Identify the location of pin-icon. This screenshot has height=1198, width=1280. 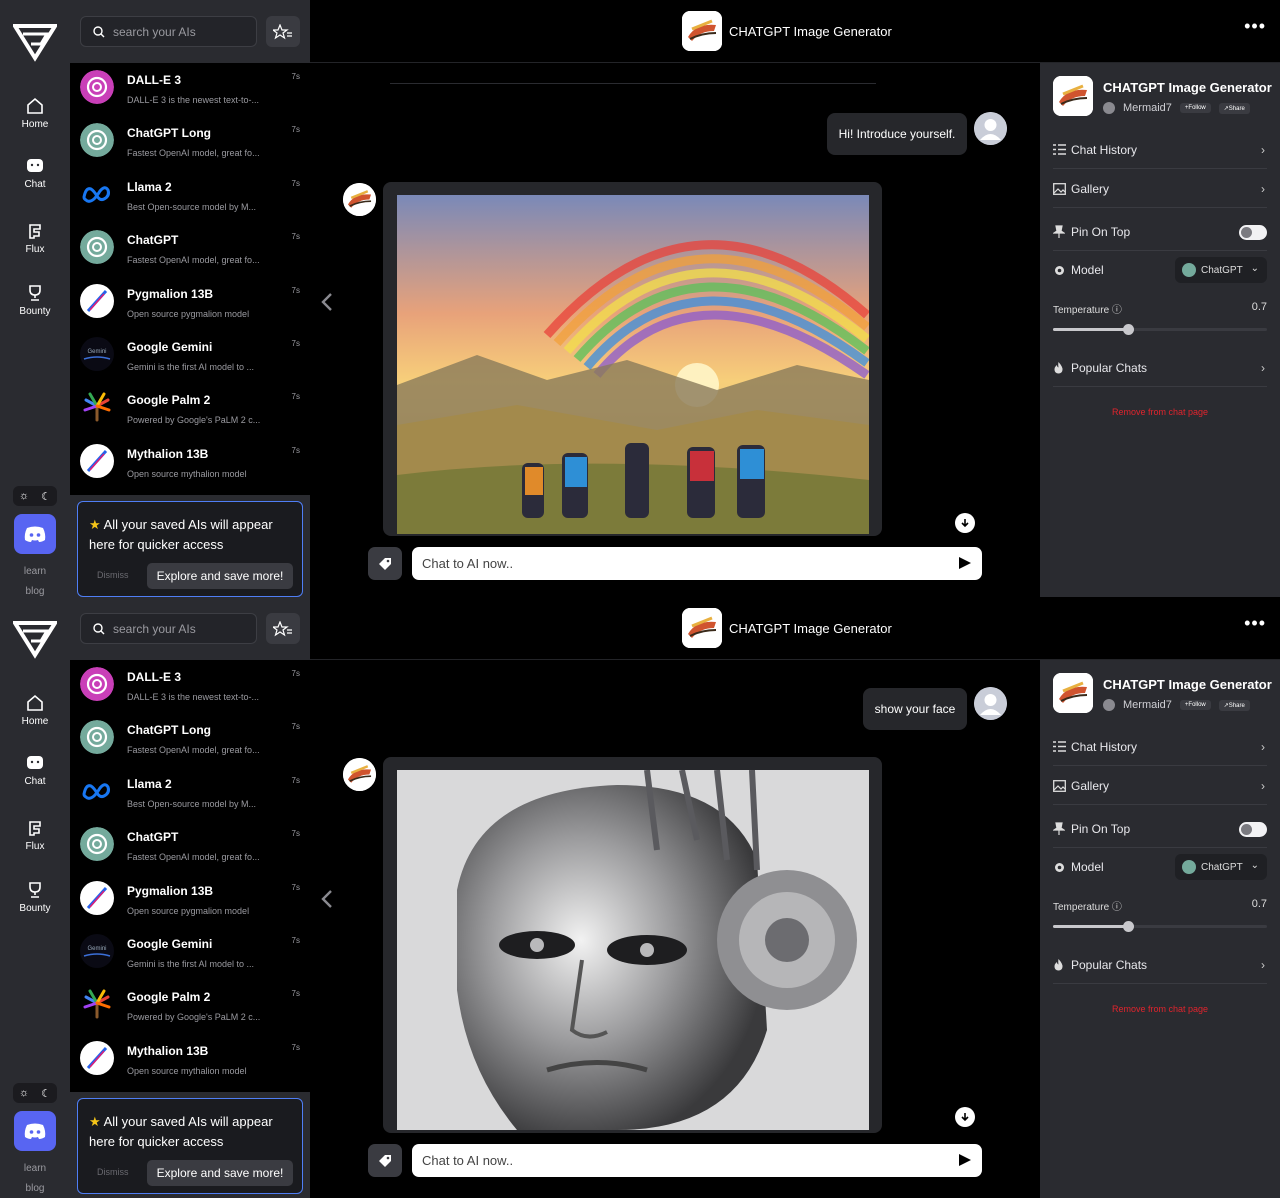
(1060, 828).